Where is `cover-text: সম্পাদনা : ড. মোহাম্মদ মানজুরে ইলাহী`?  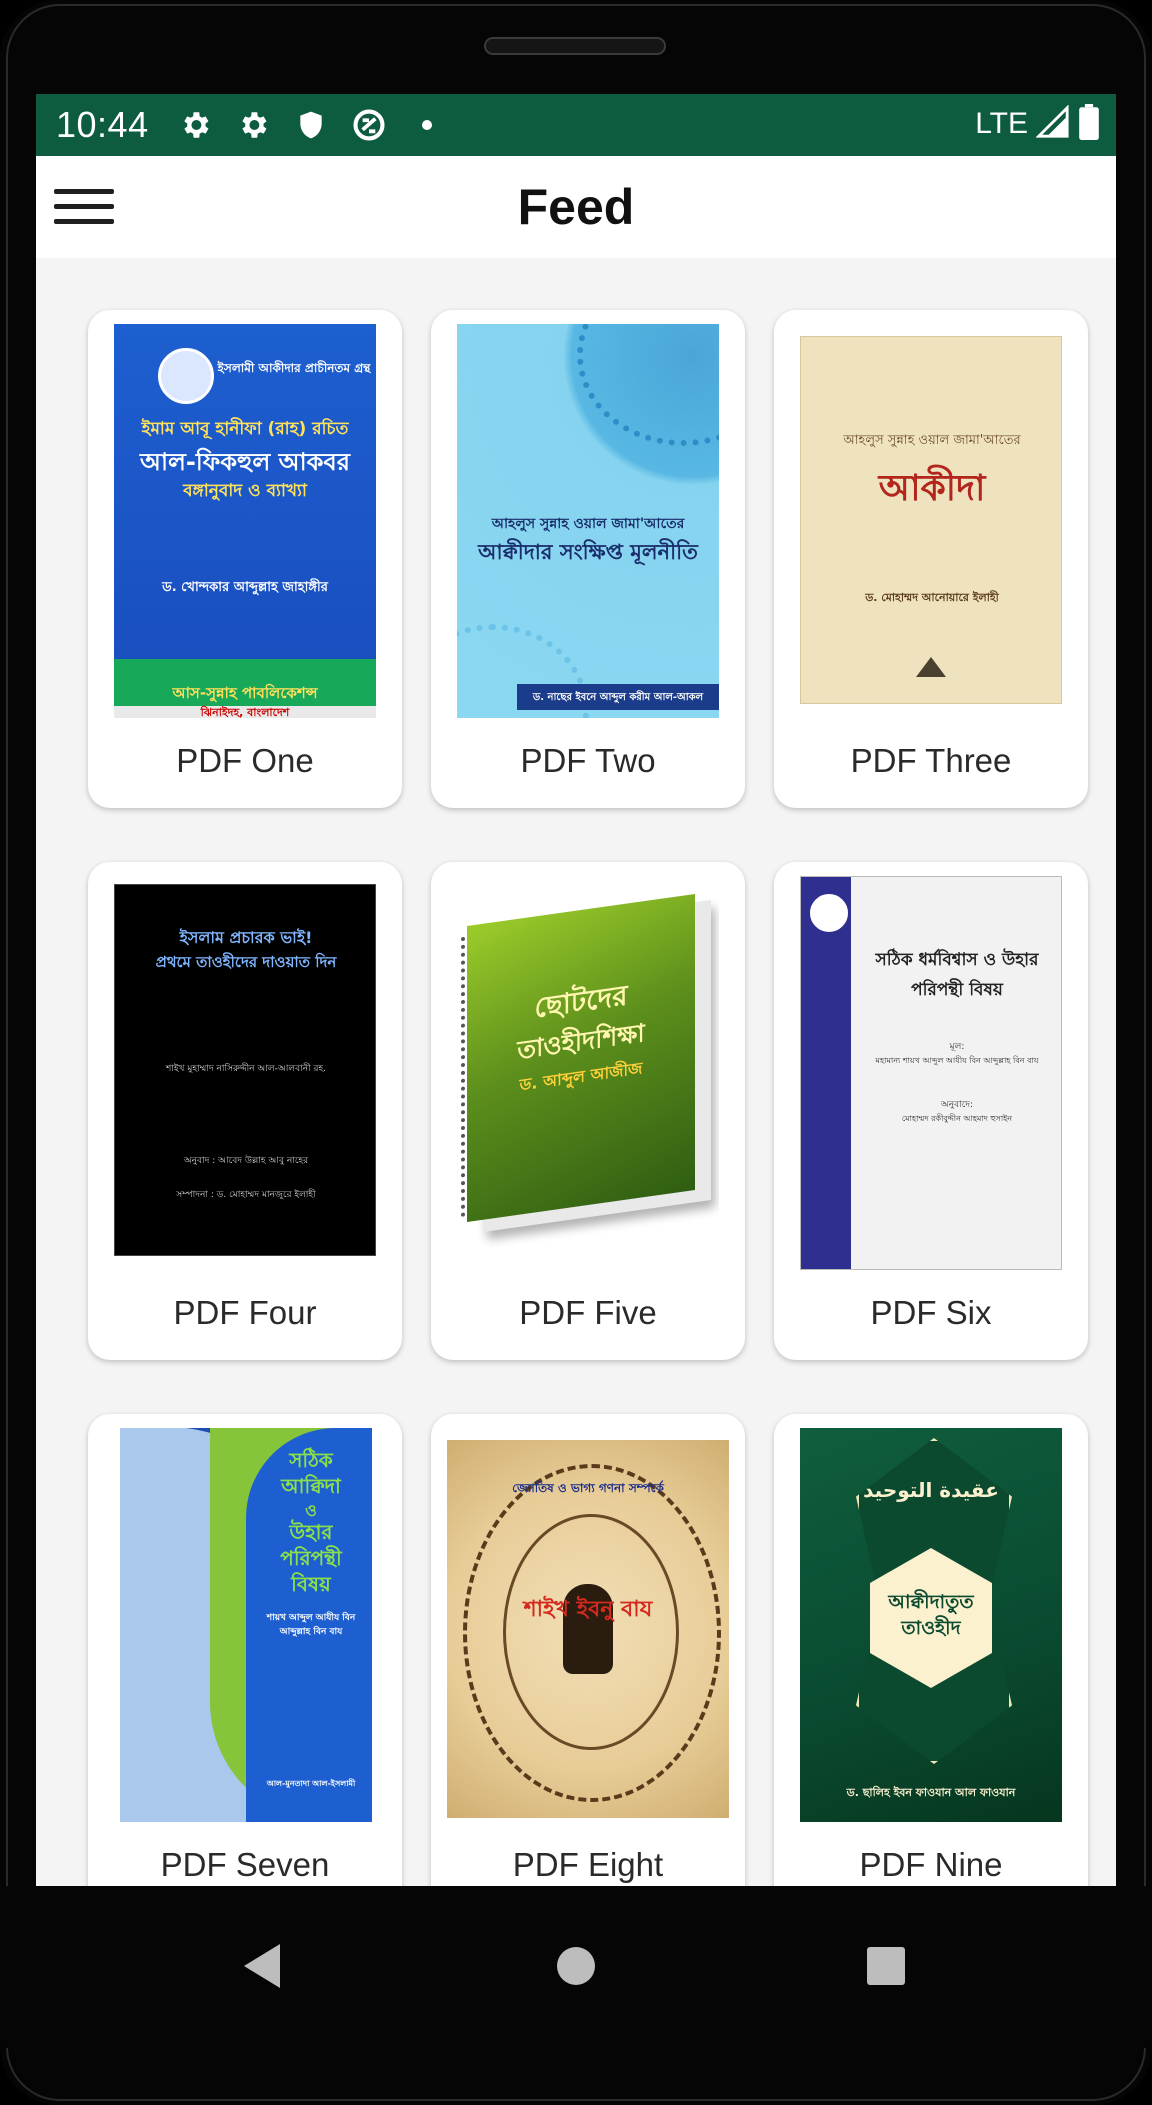 cover-text: সম্পাদনা : ড. মোহাম্মদ মানজুরে ইলাহী is located at coordinates (246, 1195).